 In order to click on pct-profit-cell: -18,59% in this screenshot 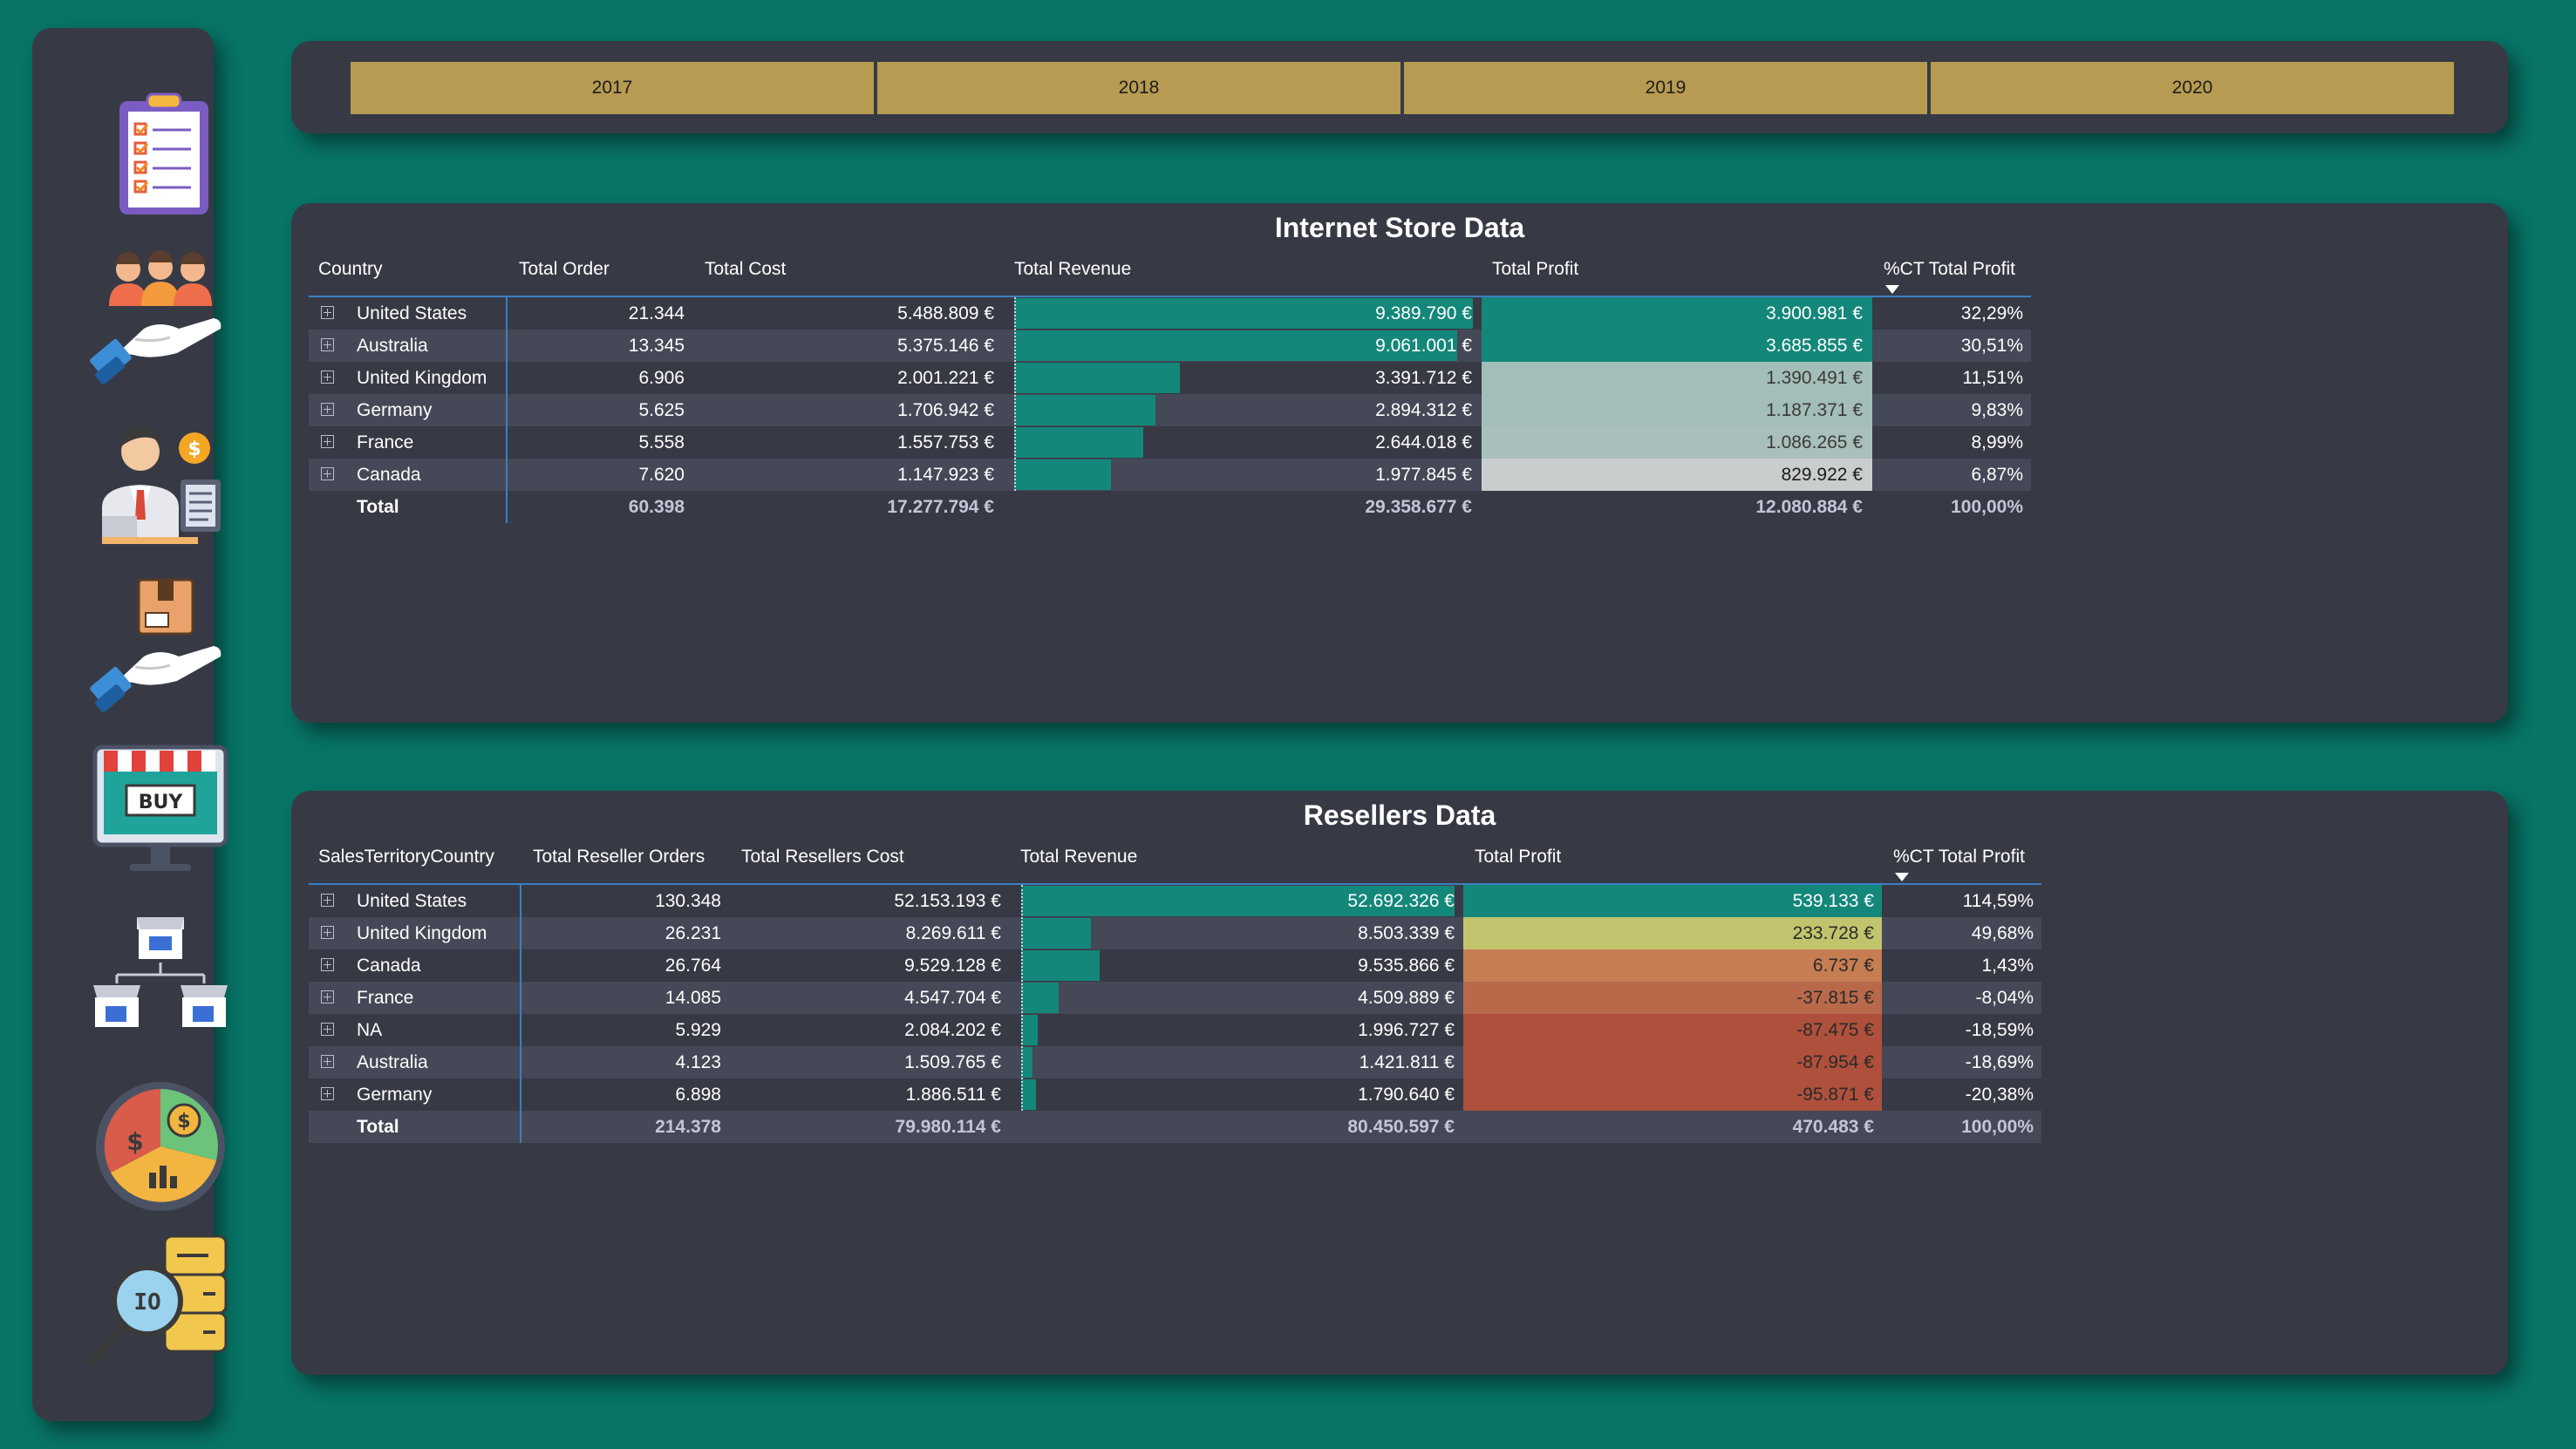, I will do `click(2000, 1030)`.